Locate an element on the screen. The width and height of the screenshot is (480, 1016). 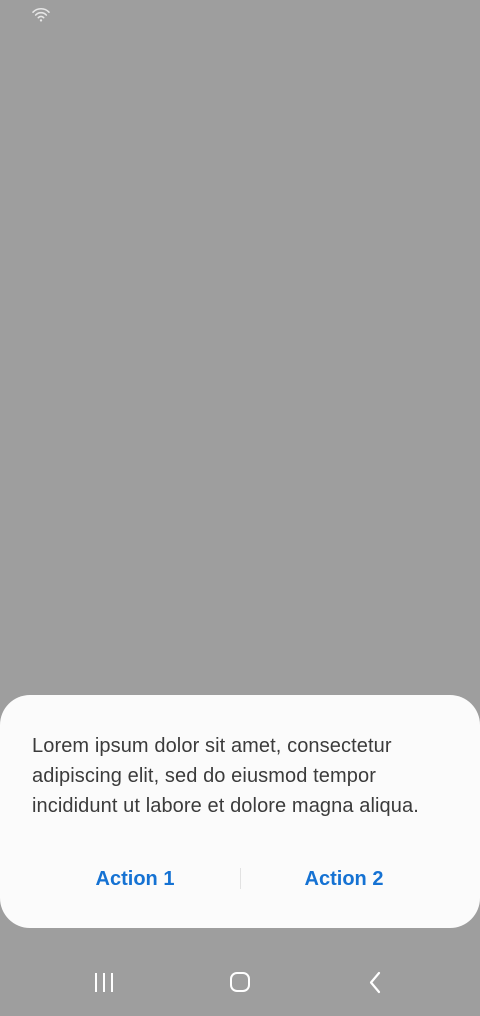
recents-button is located at coordinates (104, 982).